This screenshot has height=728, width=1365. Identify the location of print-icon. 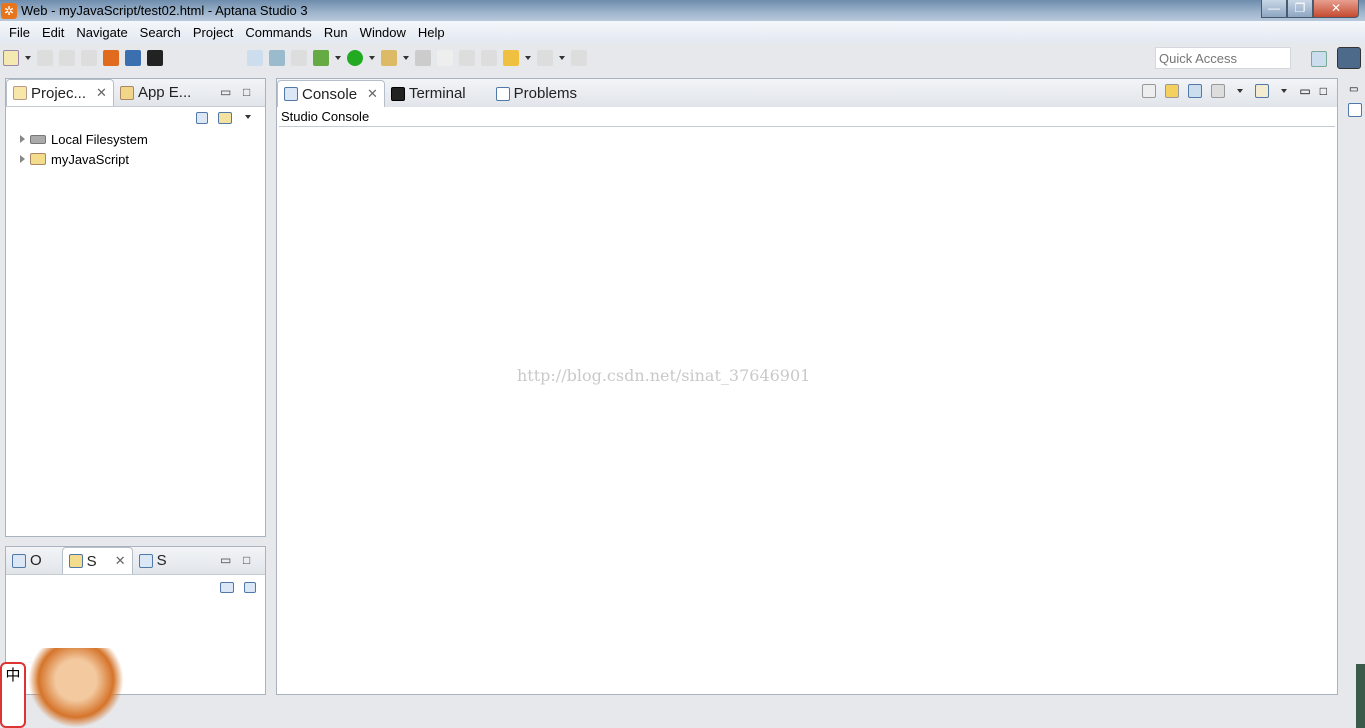
(89, 58).